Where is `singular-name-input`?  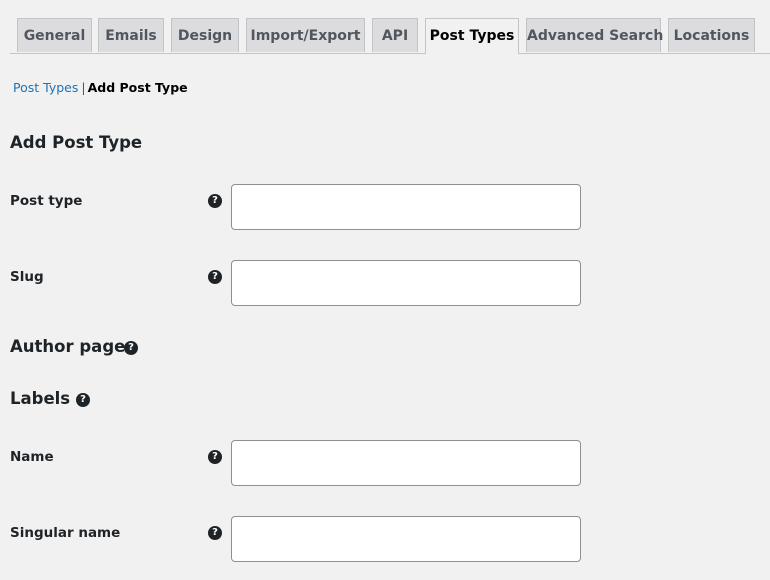
singular-name-input is located at coordinates (406, 539).